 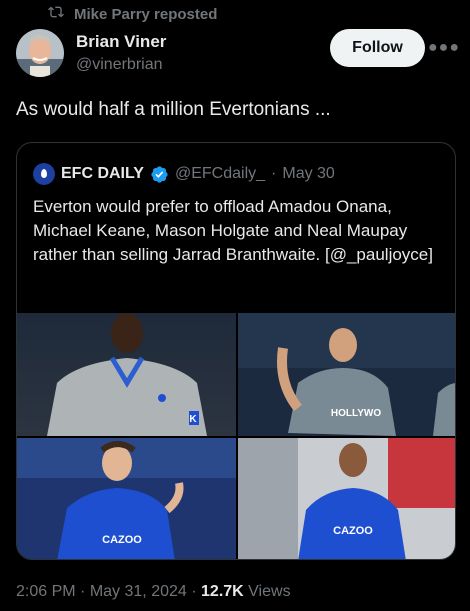 I want to click on repost-header: Mike Parry reposted, so click(x=132, y=14).